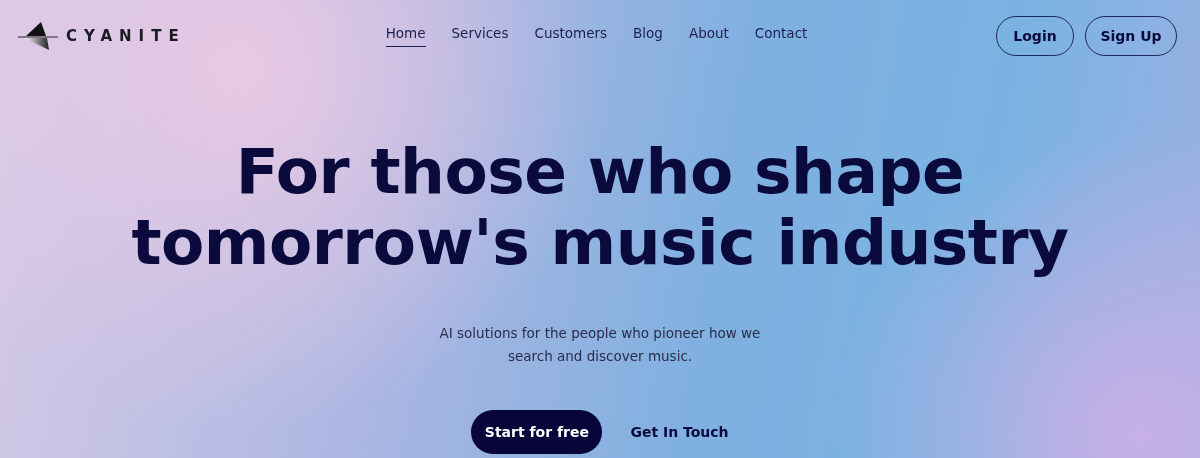 The width and height of the screenshot is (1200, 458). I want to click on hero-title: tomorrow's music industry, so click(600, 242).